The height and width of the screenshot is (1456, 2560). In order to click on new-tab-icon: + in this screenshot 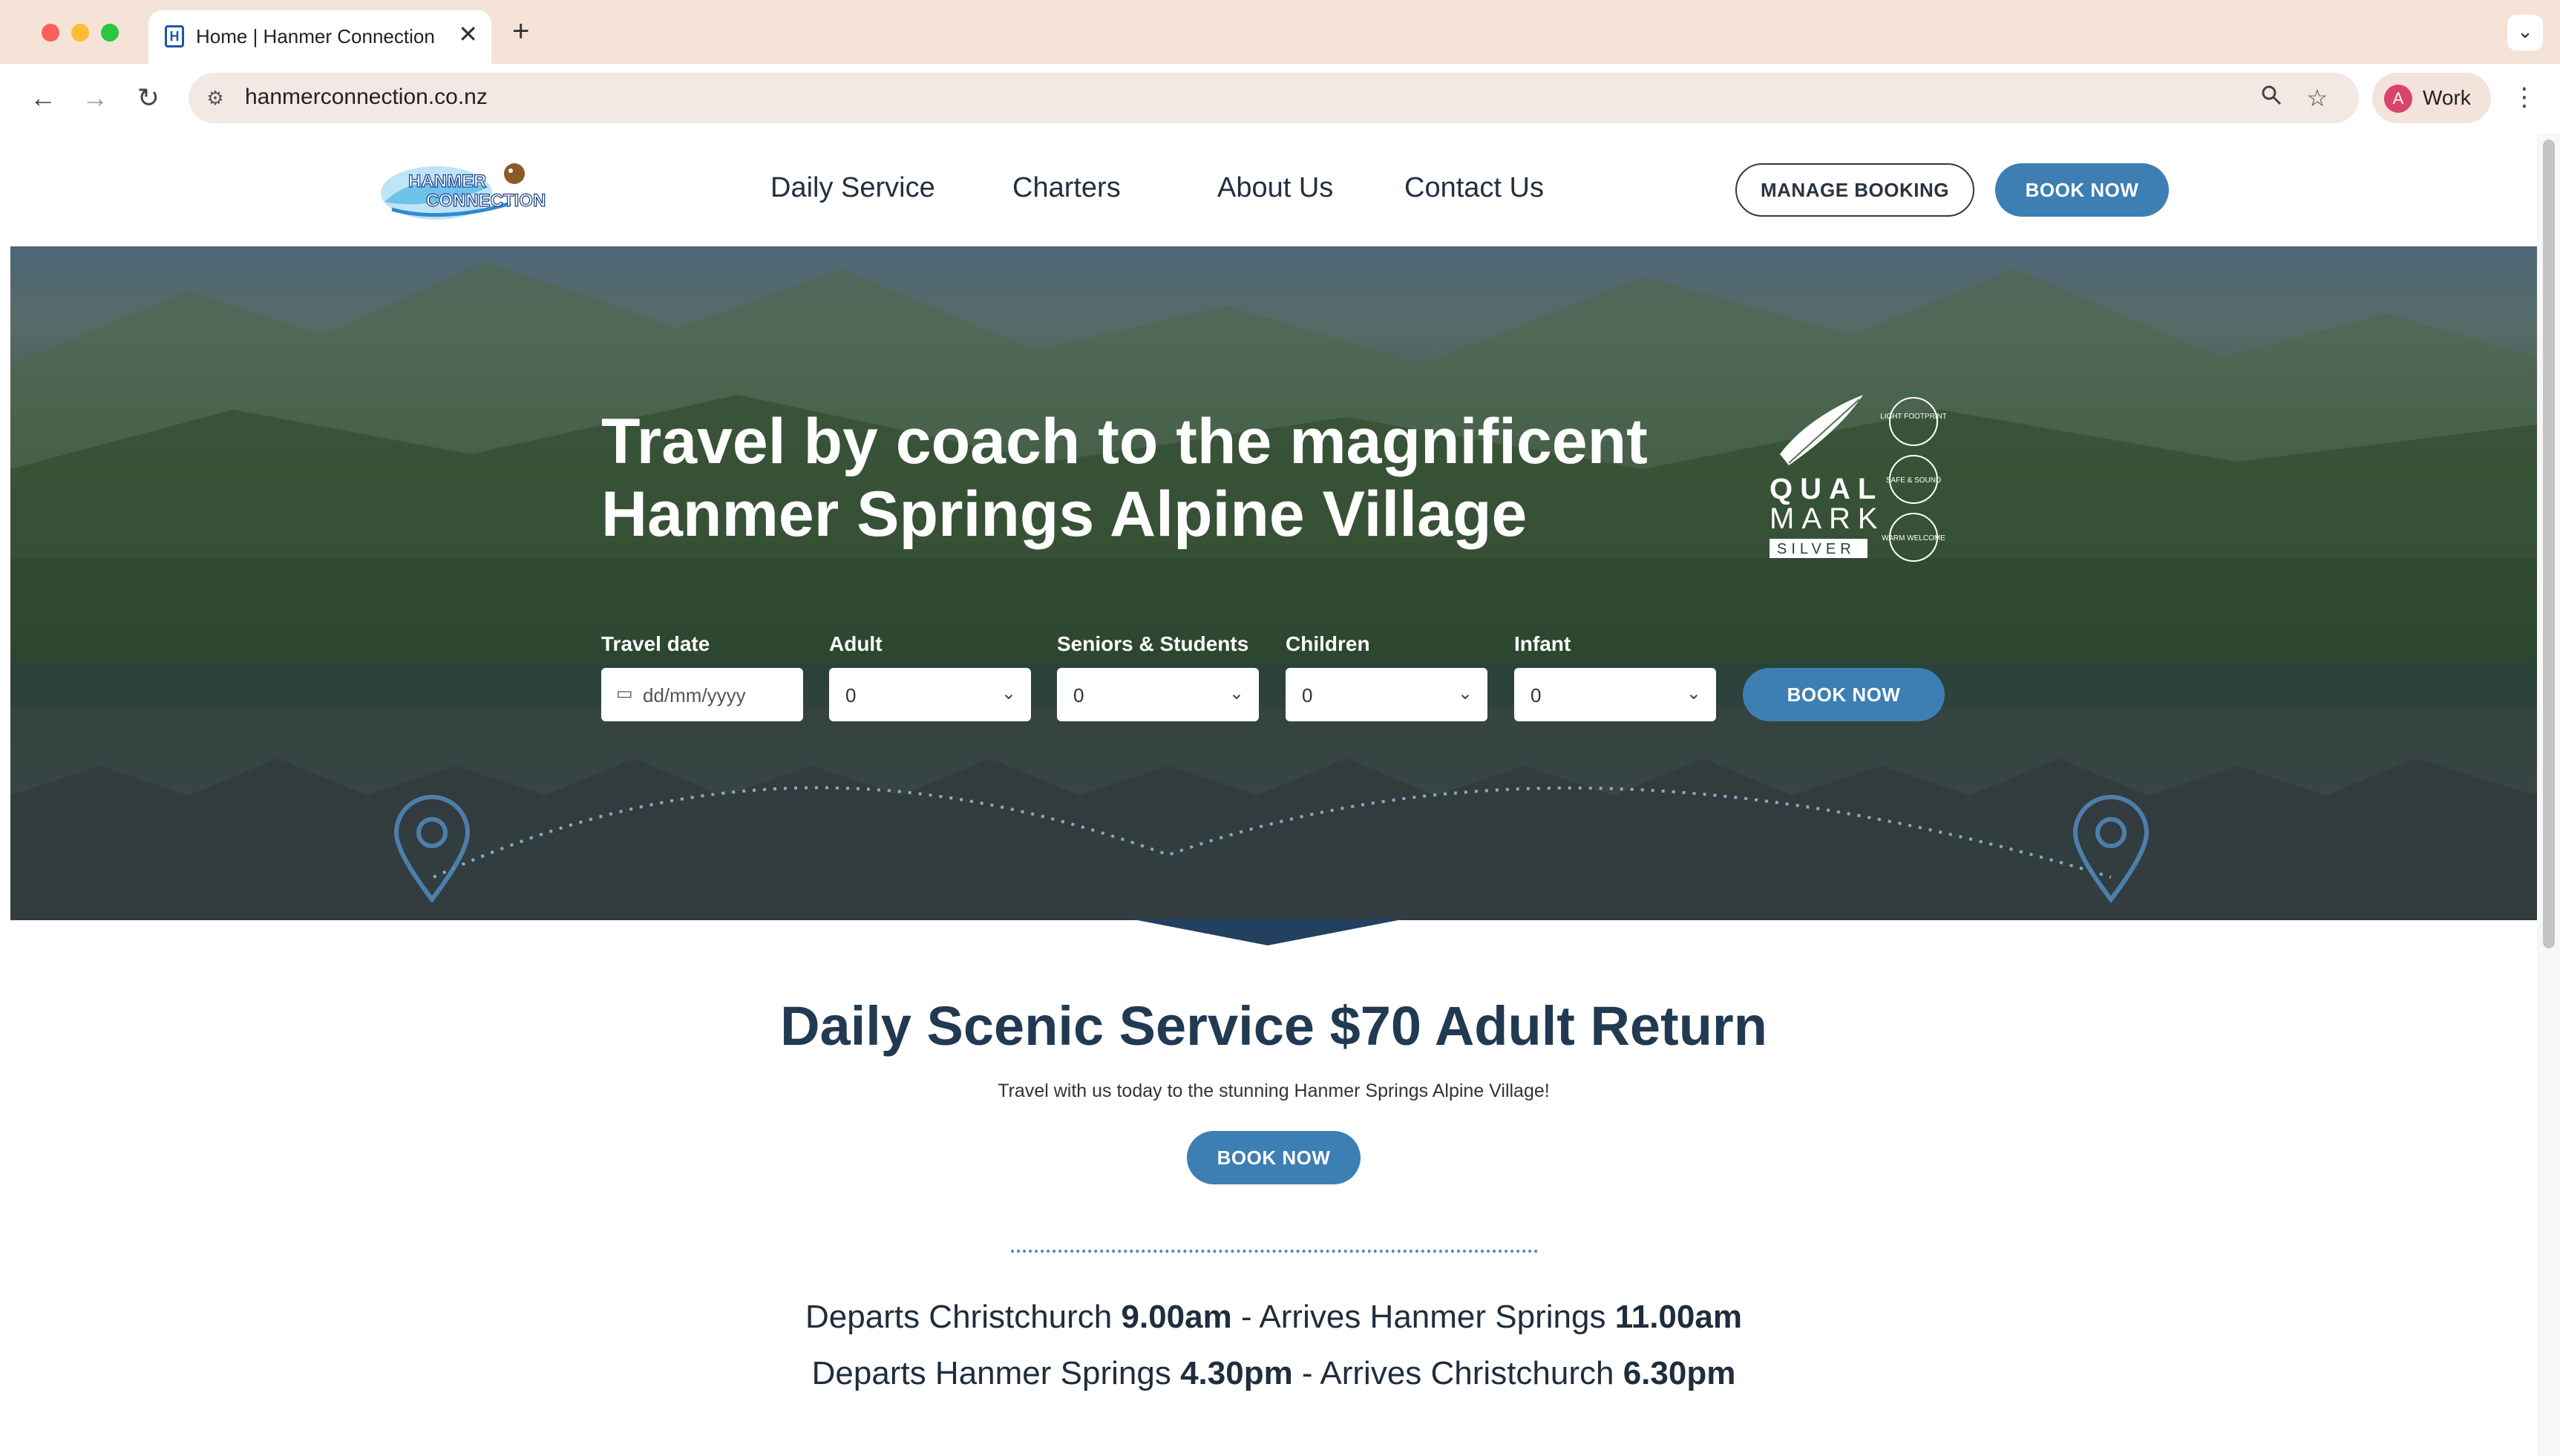, I will do `click(520, 31)`.